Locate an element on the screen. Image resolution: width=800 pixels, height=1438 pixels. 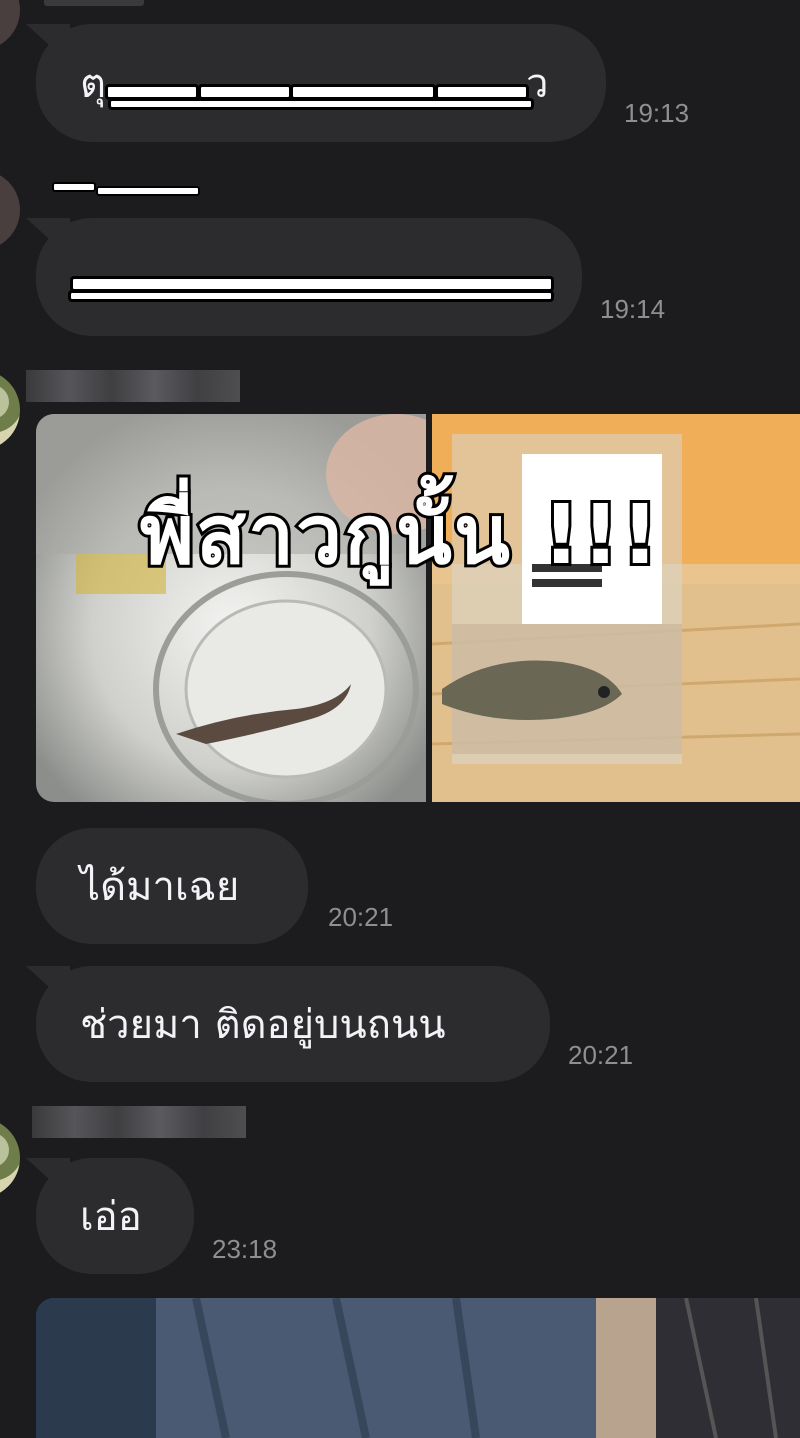
message-bubble-5: เอ่อ is located at coordinates (110, 1216).